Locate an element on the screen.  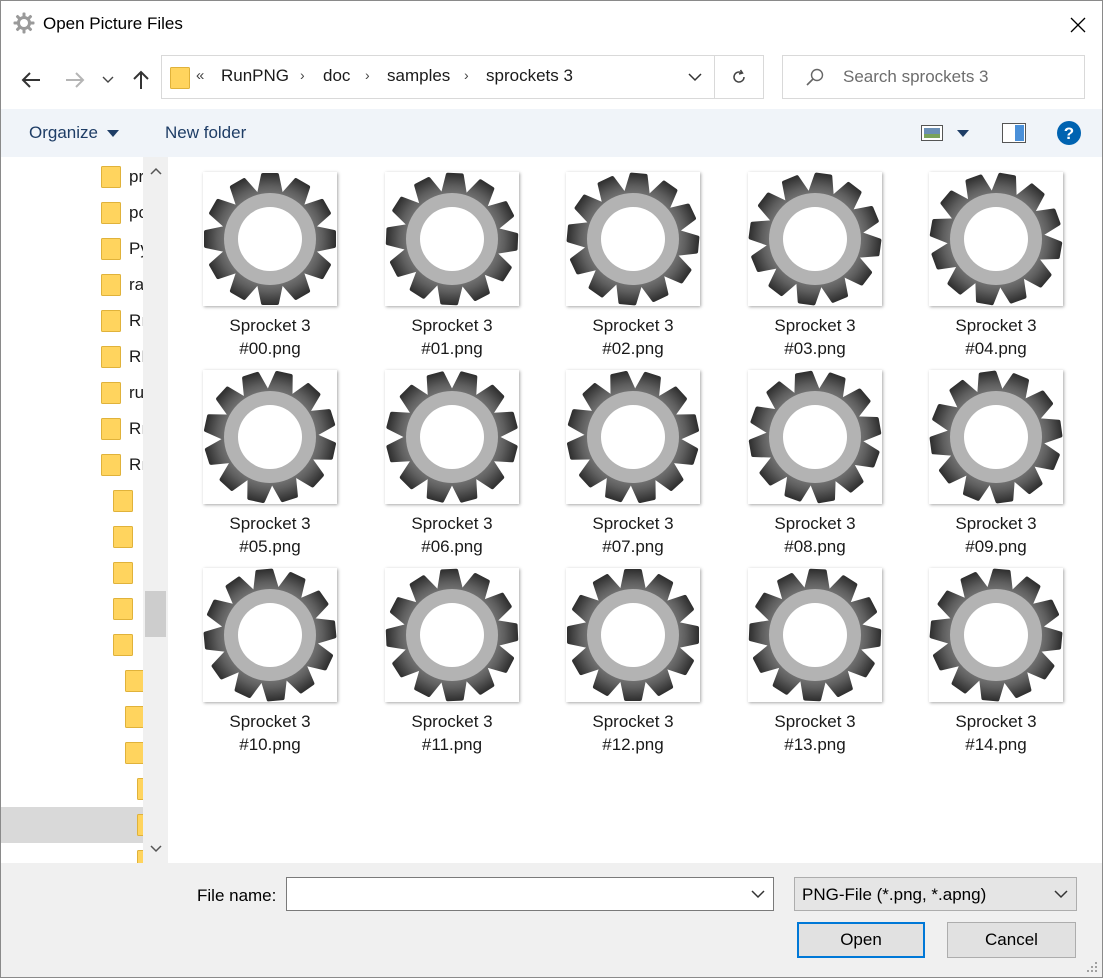
search-box: Search sprockets 3 is located at coordinates (933, 77).